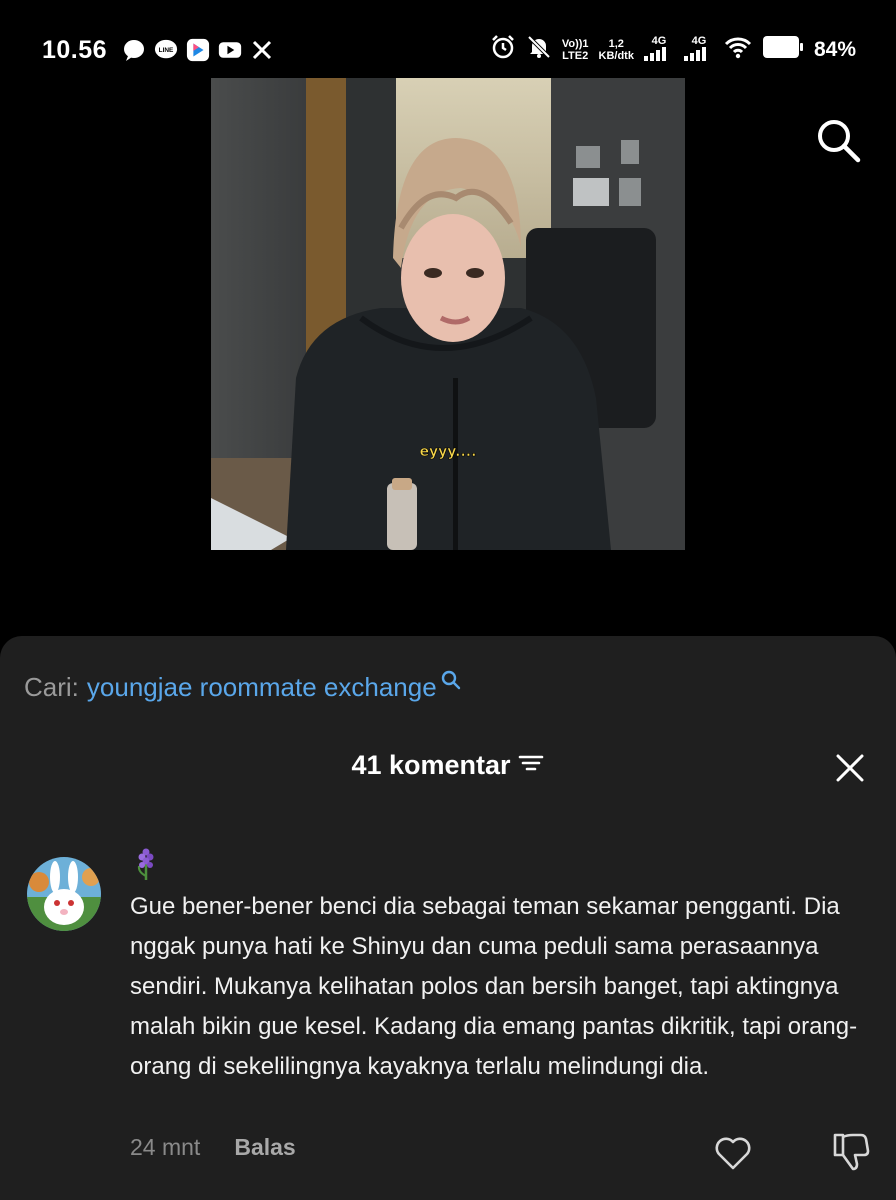 The height and width of the screenshot is (1200, 896). I want to click on line-icon: LINE, so click(166, 50).